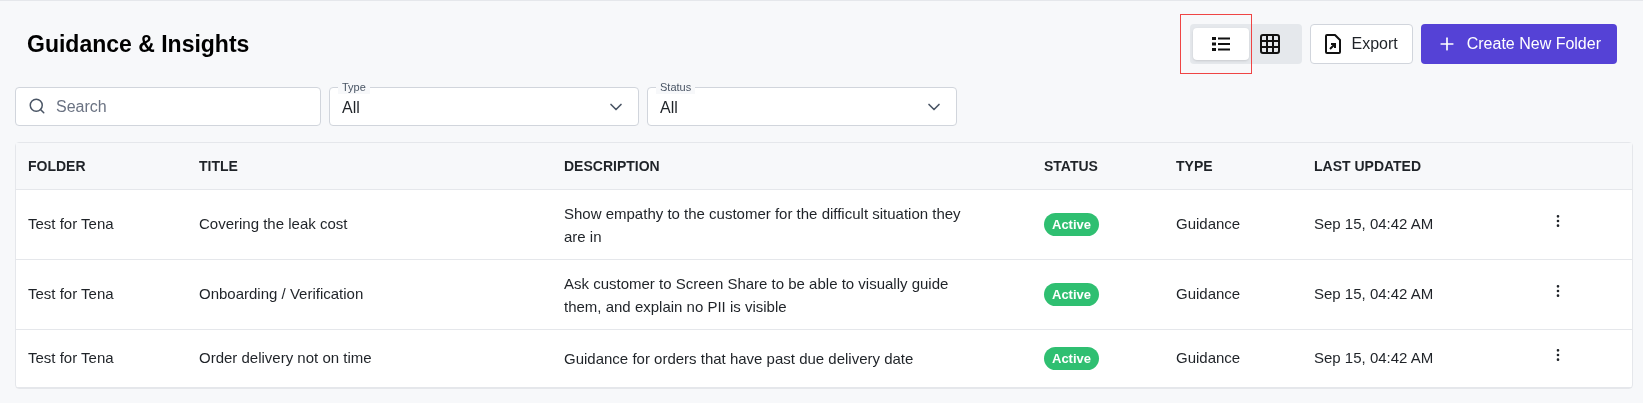 Image resolution: width=1643 pixels, height=403 pixels. Describe the element at coordinates (218, 166) in the screenshot. I see `column-header: TITLE` at that location.